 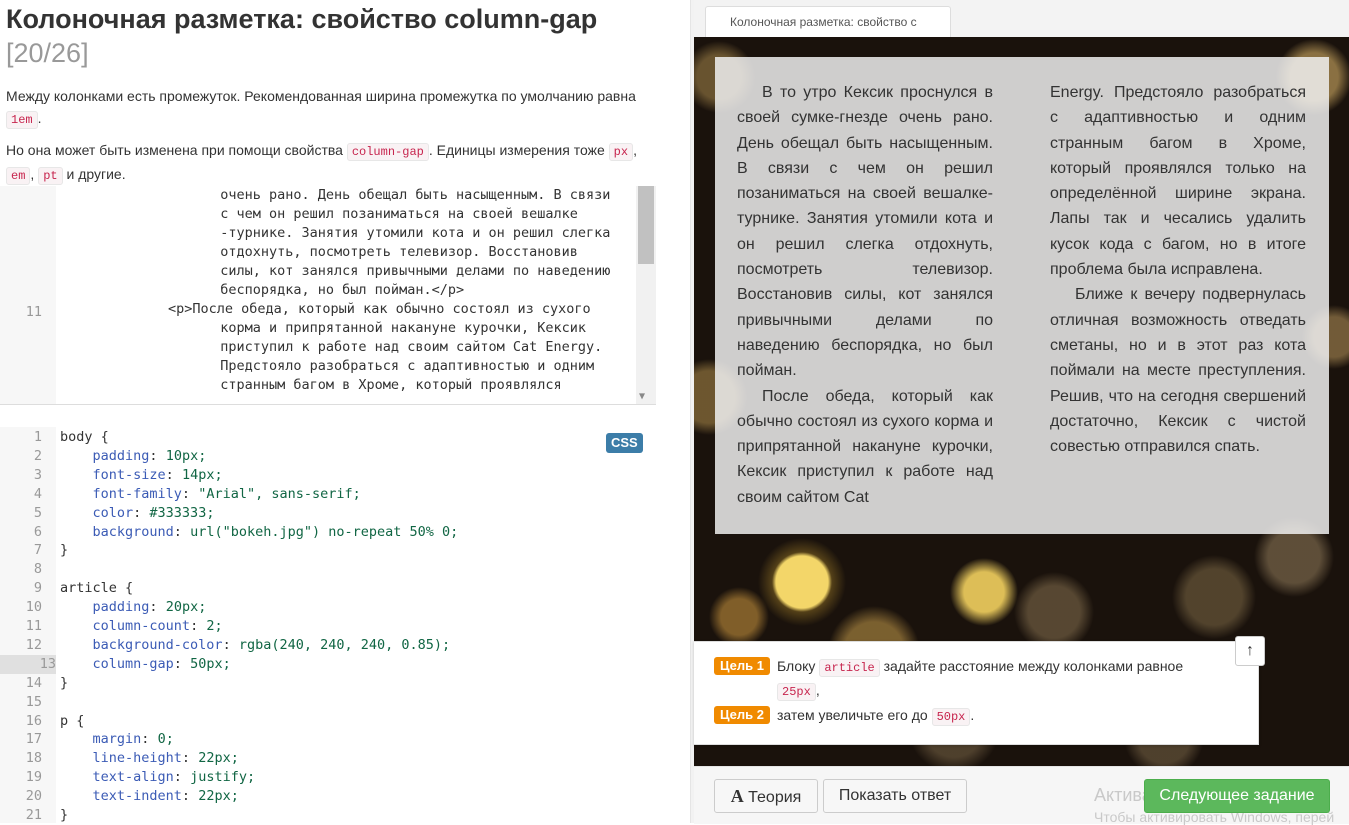 What do you see at coordinates (72, 720) in the screenshot?
I see `css-line-text: p {` at bounding box center [72, 720].